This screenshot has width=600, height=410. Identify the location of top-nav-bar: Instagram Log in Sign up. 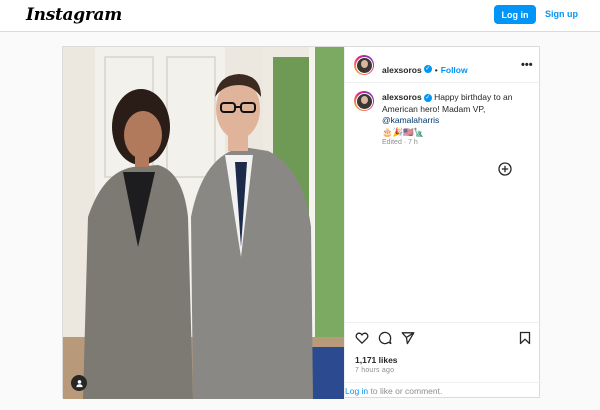
(300, 16).